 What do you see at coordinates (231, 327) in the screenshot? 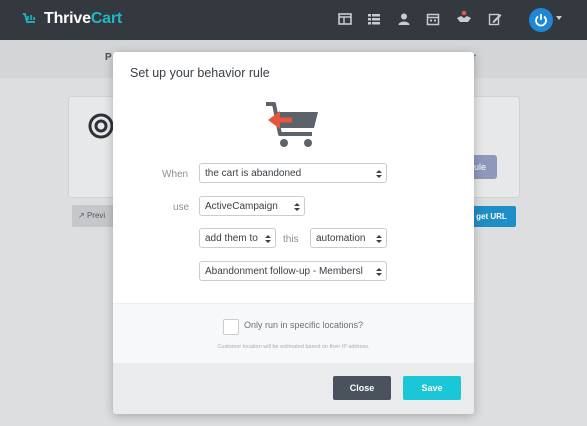
I see `locations-checkbox` at bounding box center [231, 327].